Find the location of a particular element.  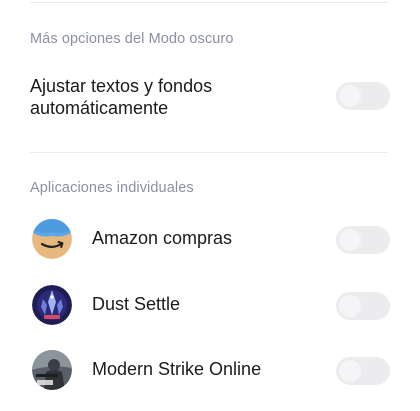

auto-adjust-toggle is located at coordinates (363, 96).